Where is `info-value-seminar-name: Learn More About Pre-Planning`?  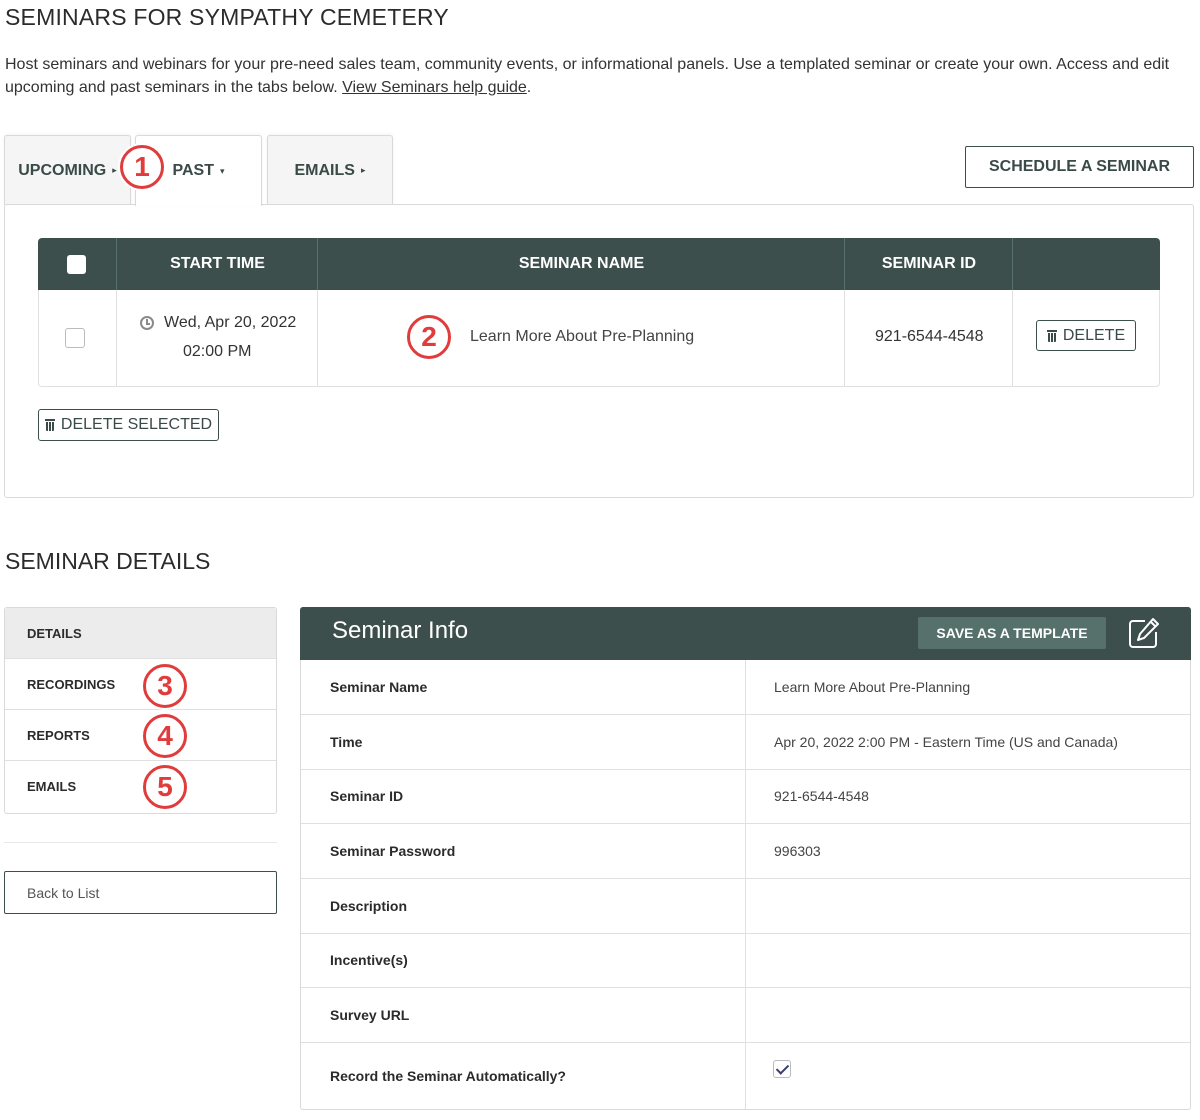 info-value-seminar-name: Learn More About Pre-Planning is located at coordinates (872, 687).